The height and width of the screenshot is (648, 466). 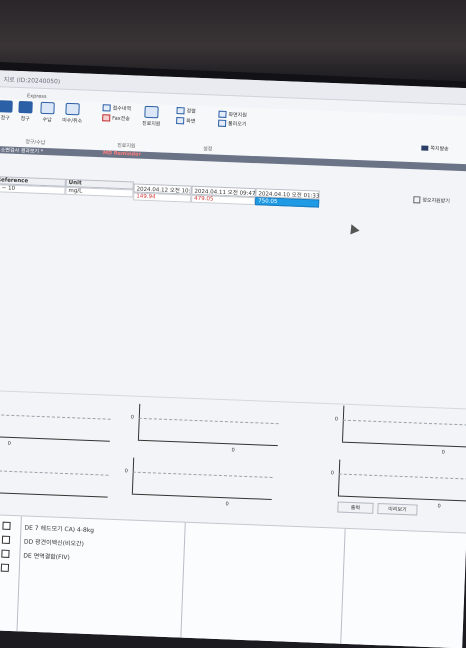 I want to click on result-value-3: 750.05, so click(x=287, y=202).